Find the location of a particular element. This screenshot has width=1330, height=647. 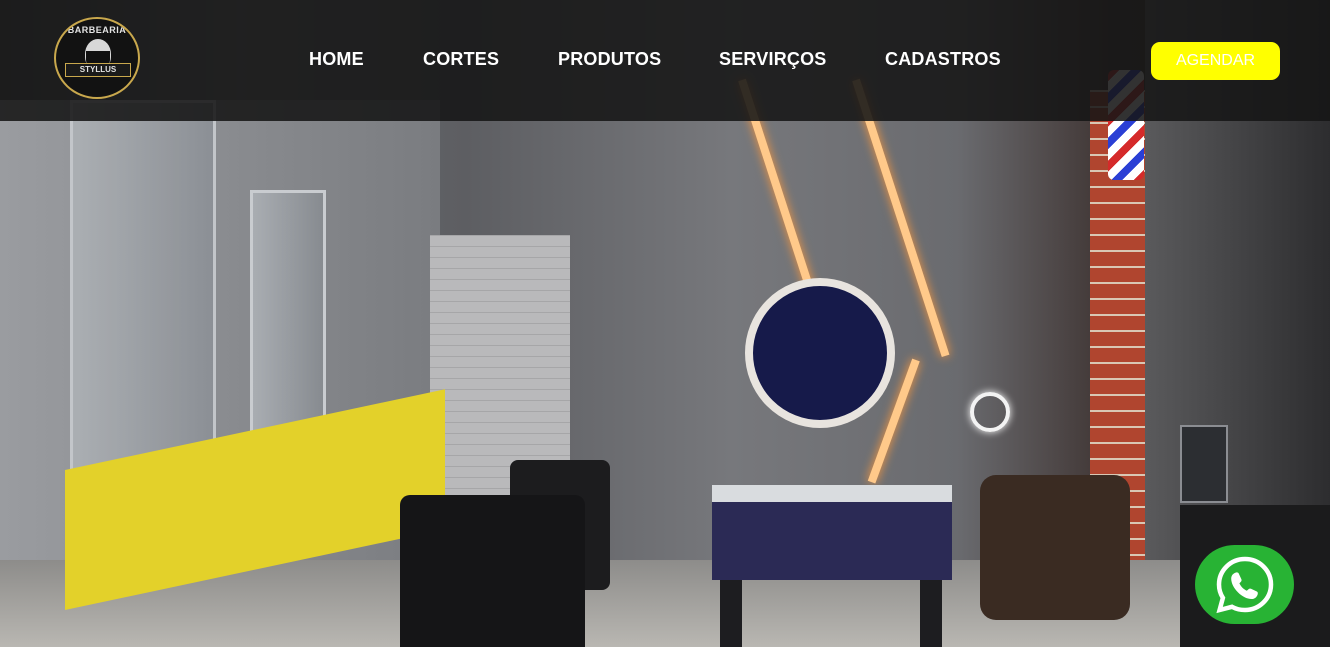

whatsapp-button is located at coordinates (1244, 584).